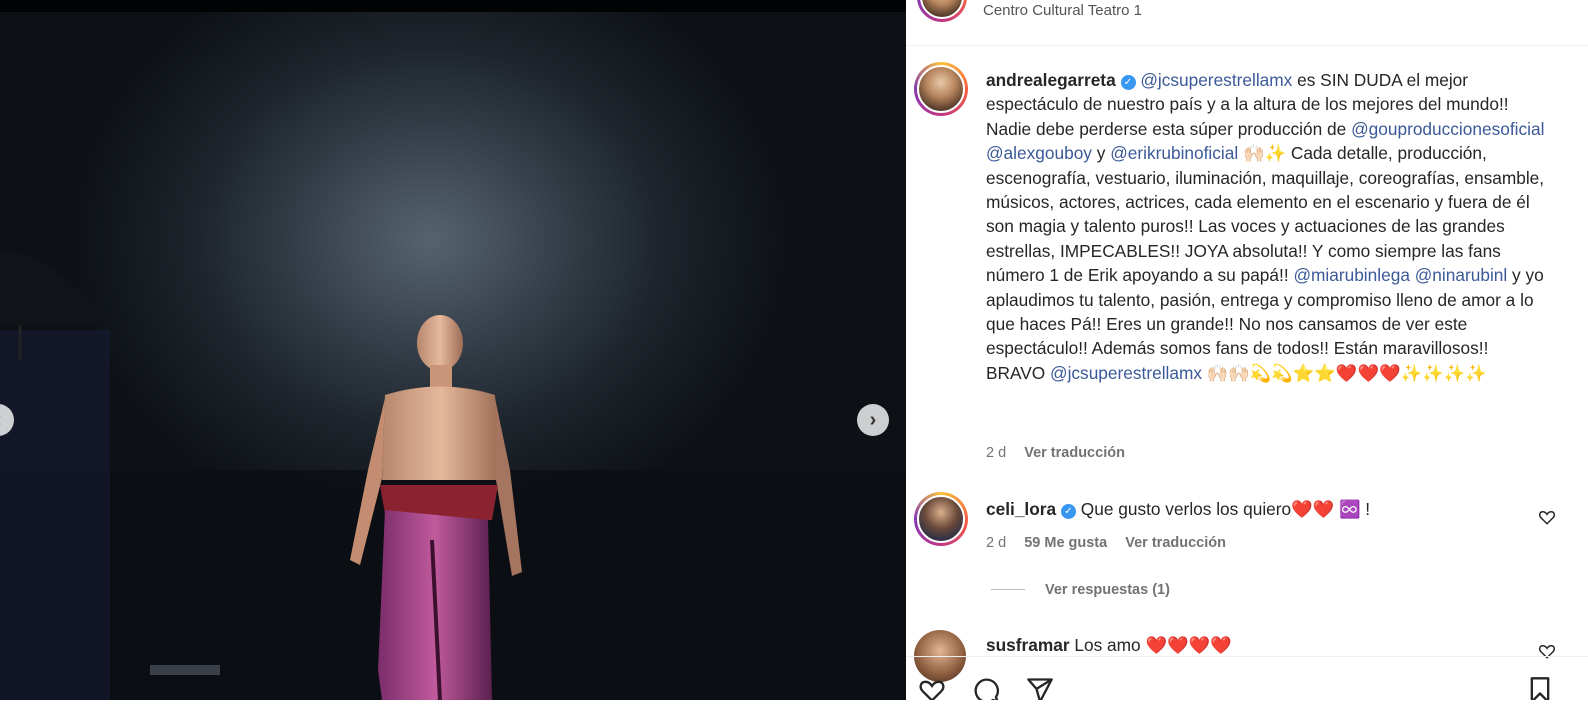 The height and width of the screenshot is (716, 1588). What do you see at coordinates (1074, 453) in the screenshot?
I see `caption-translate-link: Ver traducción` at bounding box center [1074, 453].